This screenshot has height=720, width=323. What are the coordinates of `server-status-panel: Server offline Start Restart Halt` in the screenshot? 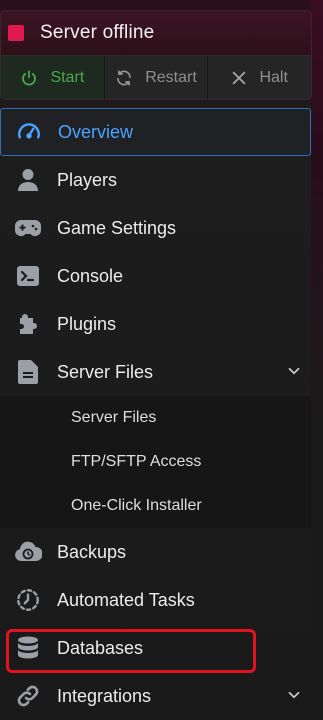 It's located at (156, 55).